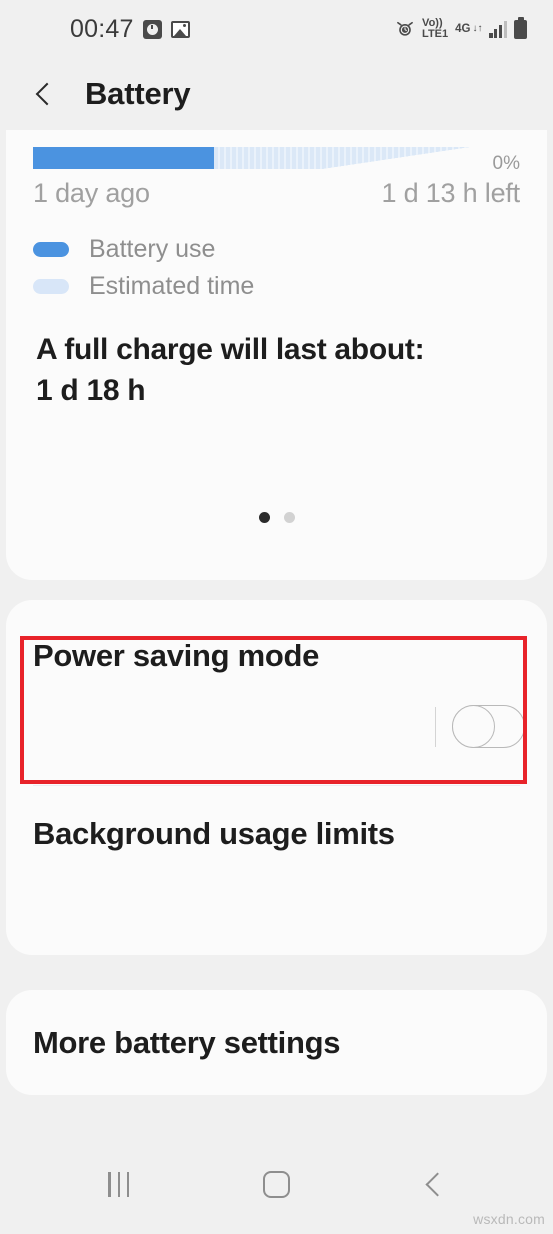 The width and height of the screenshot is (553, 1234). Describe the element at coordinates (435, 726) in the screenshot. I see `row-vertical-divider` at that location.